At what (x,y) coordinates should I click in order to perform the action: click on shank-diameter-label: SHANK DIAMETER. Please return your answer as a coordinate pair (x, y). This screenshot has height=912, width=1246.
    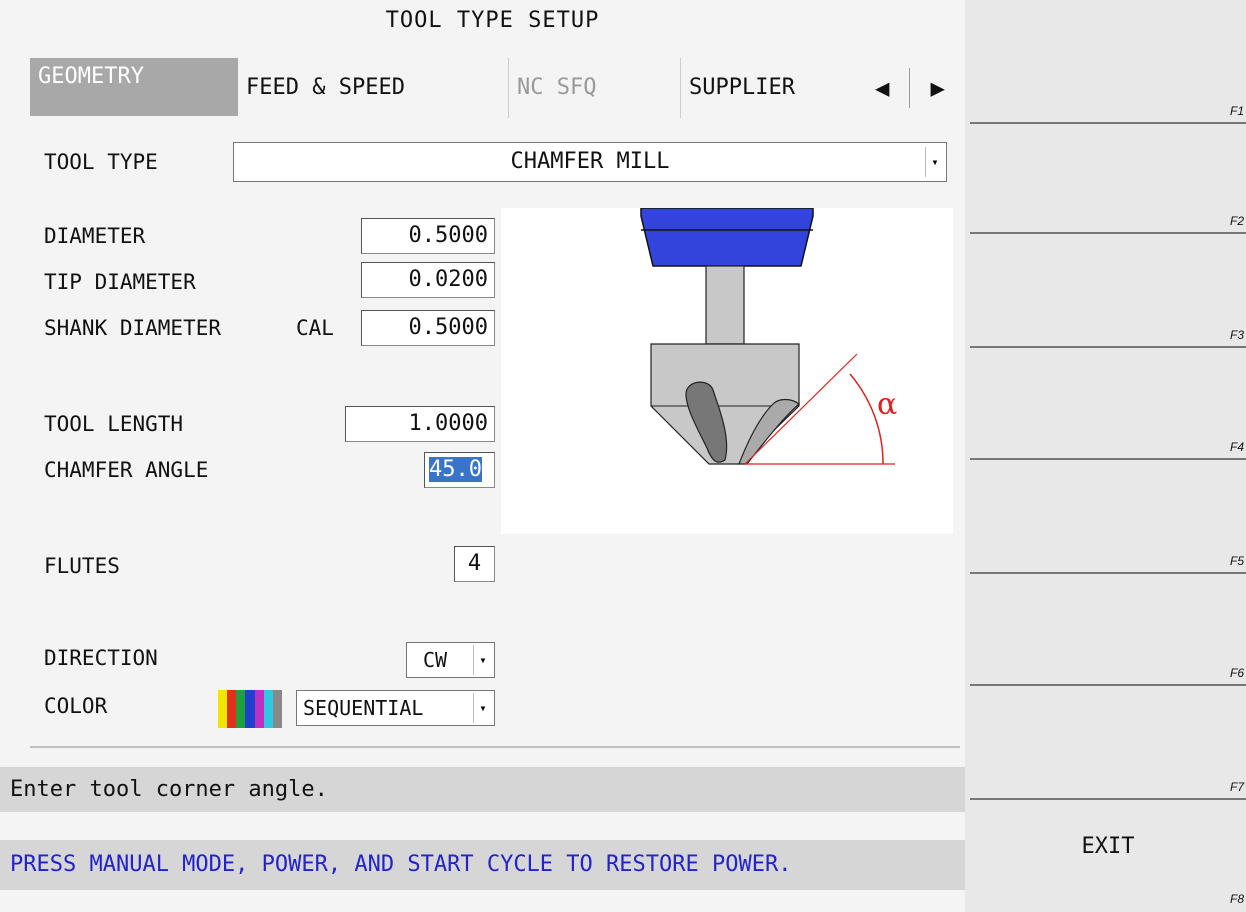
    Looking at the image, I should click on (133, 328).